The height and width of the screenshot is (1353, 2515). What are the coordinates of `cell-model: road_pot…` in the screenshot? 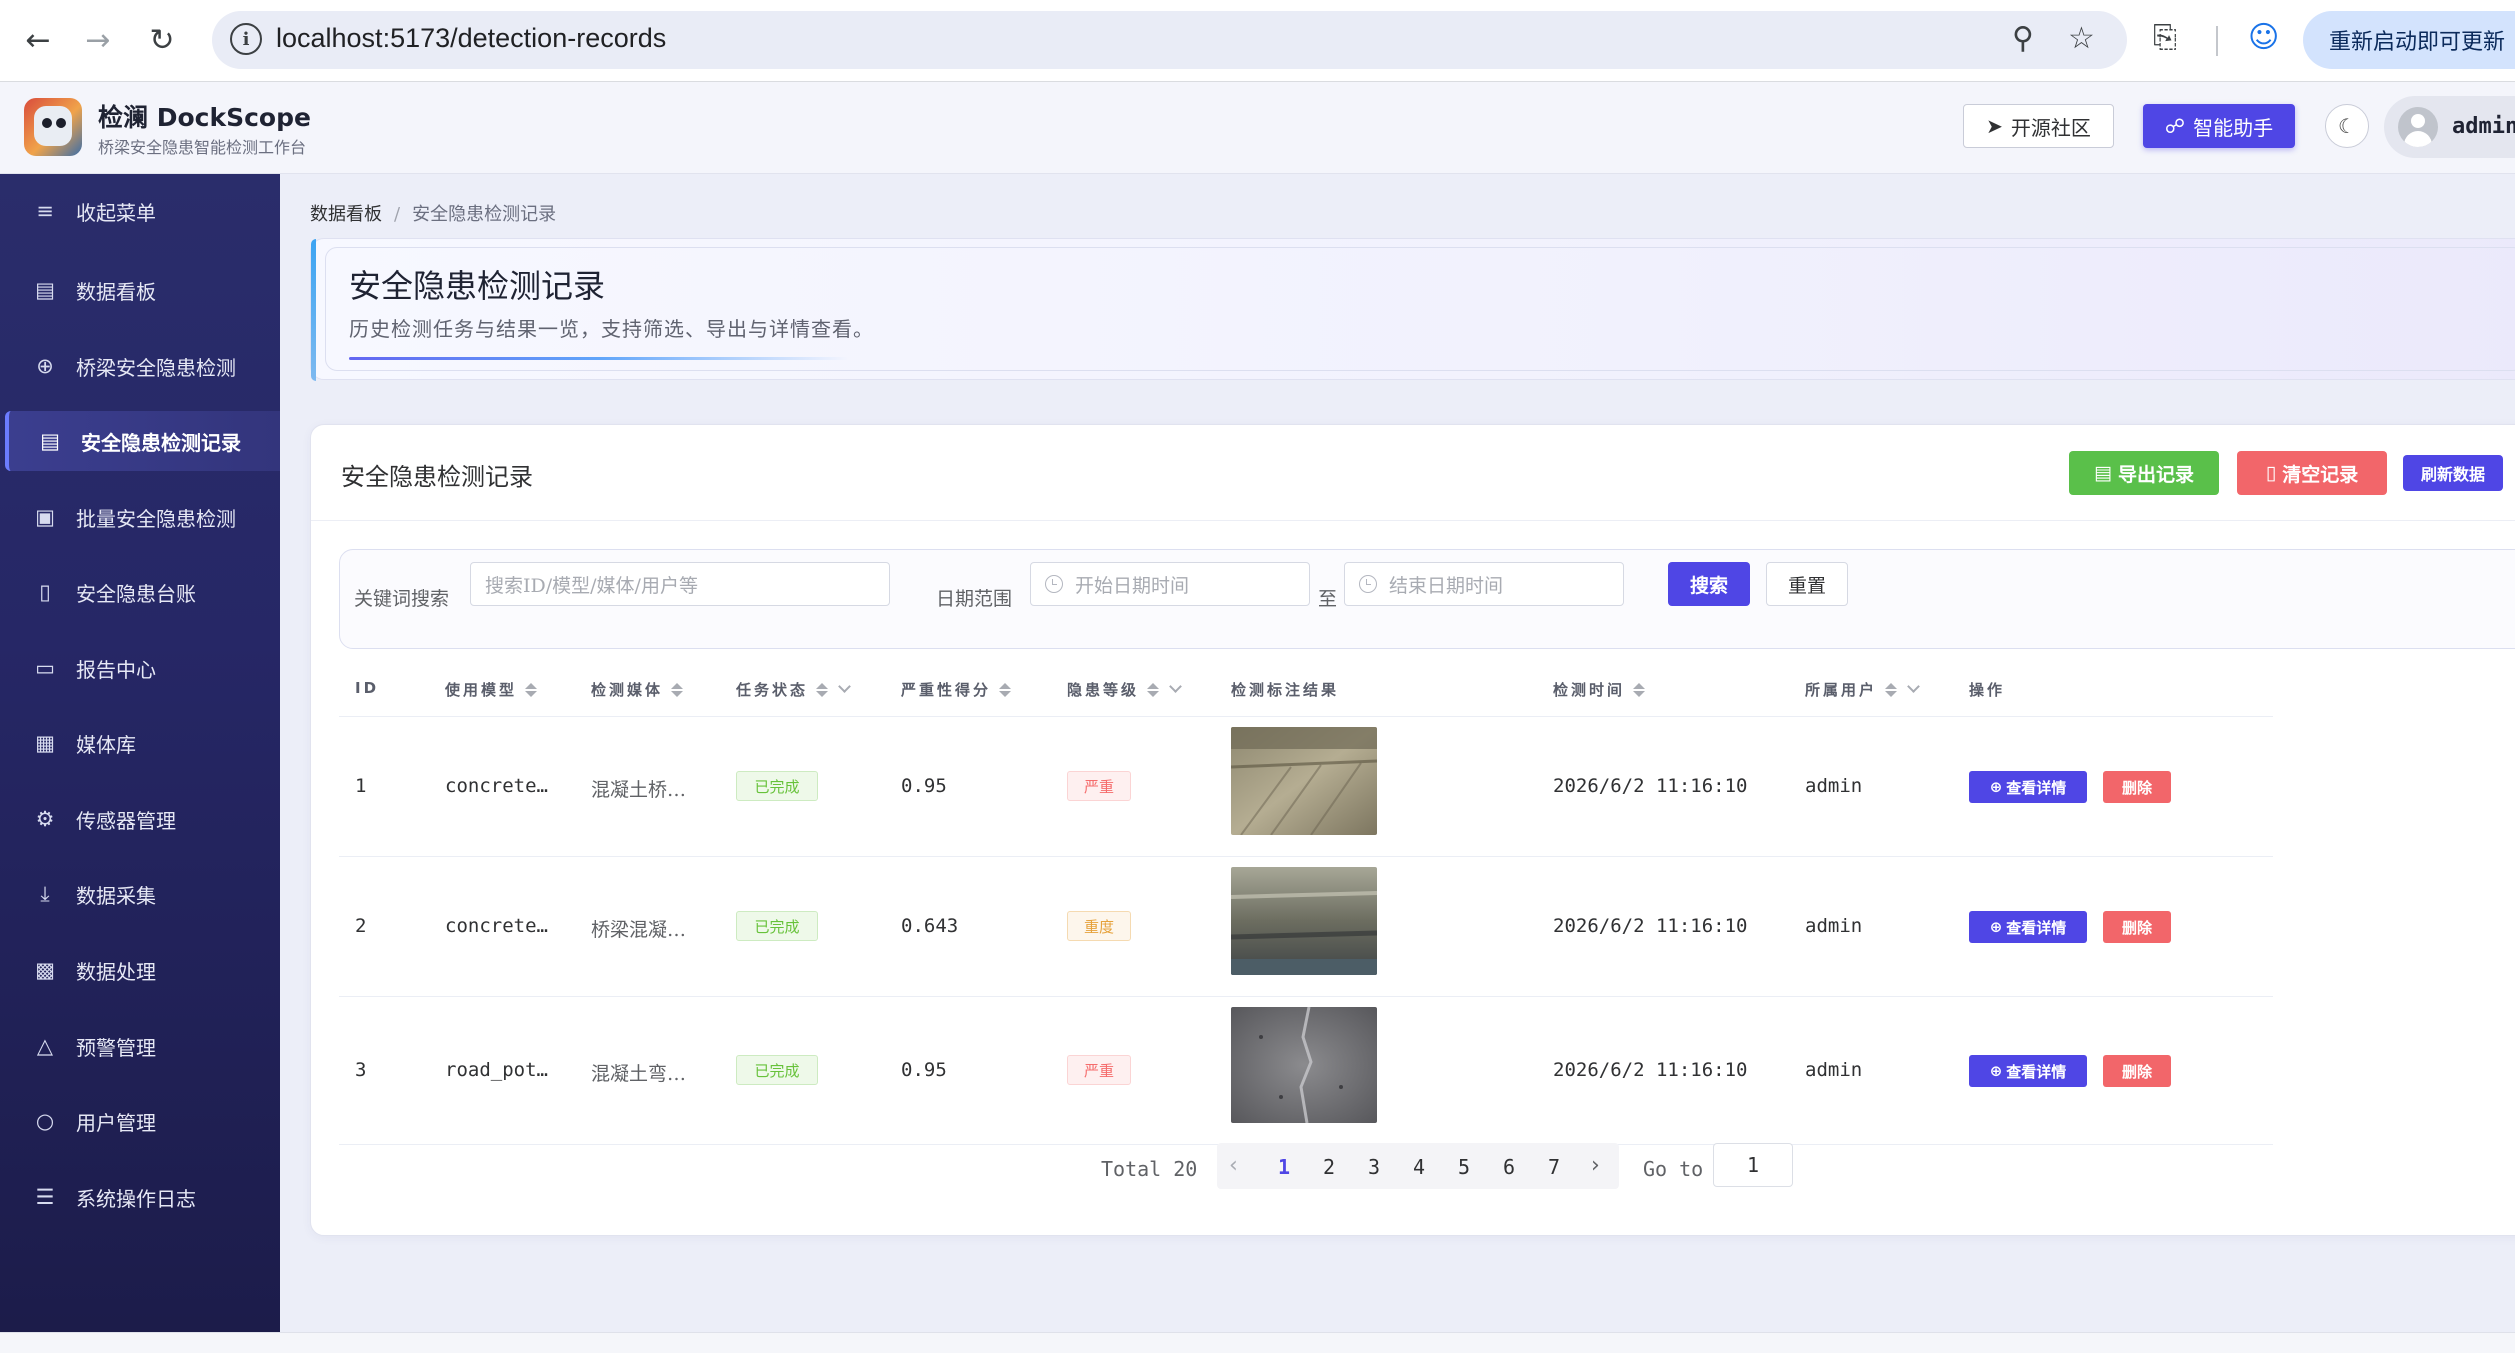 It's located at (496, 1070).